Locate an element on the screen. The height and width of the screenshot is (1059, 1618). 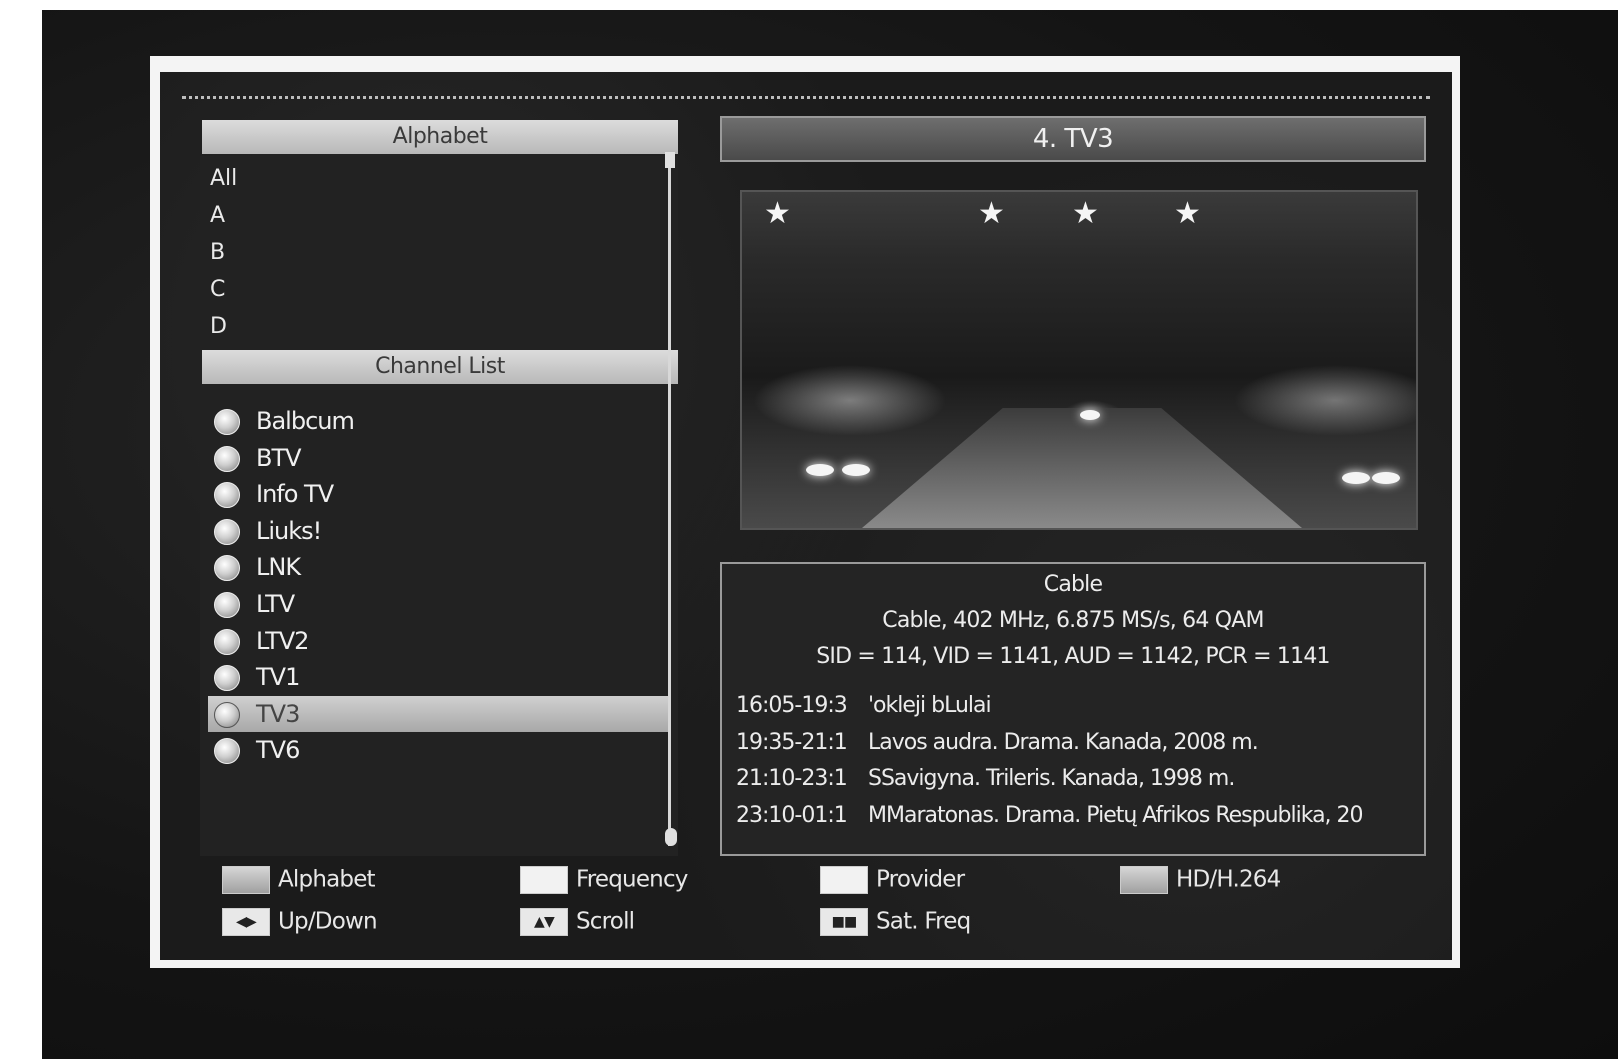
channel-list-header: Channel List is located at coordinates (440, 367).